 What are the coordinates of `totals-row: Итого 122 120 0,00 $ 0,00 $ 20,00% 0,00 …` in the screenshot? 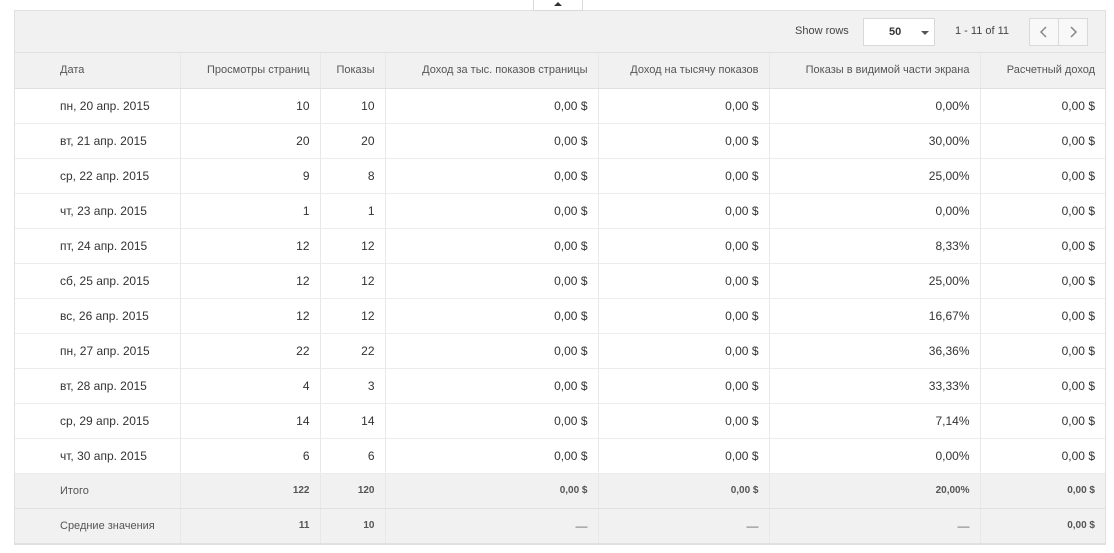 It's located at (560, 491).